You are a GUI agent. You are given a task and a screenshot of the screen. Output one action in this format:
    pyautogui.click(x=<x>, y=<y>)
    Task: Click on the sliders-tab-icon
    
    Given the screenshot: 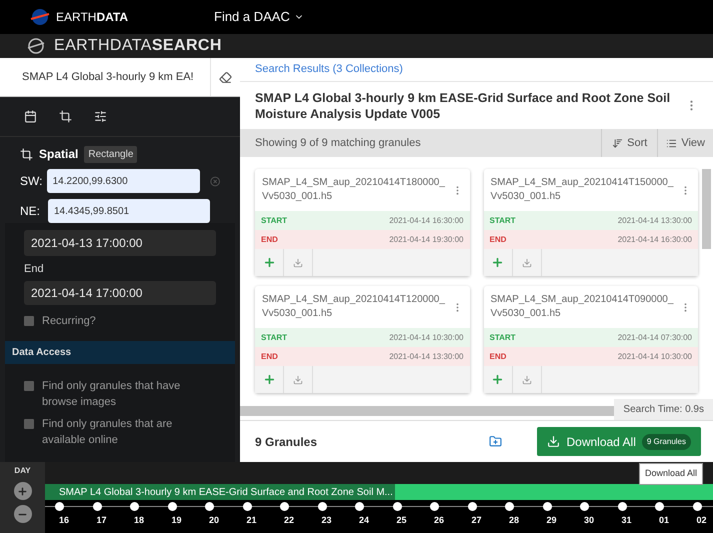 What is the action you would take?
    pyautogui.click(x=100, y=116)
    